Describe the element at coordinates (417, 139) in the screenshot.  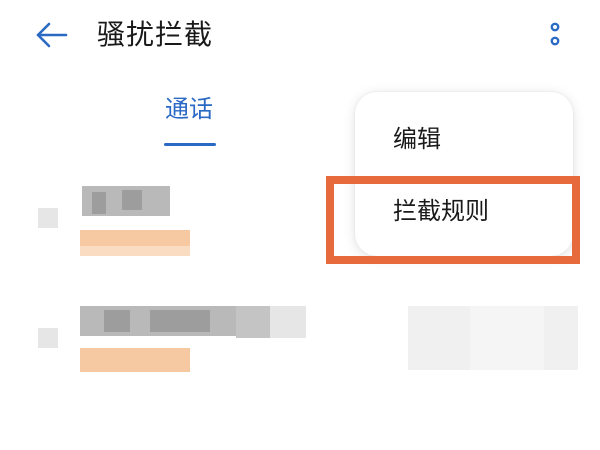
I see `menu-item-edit: 编辑` at that location.